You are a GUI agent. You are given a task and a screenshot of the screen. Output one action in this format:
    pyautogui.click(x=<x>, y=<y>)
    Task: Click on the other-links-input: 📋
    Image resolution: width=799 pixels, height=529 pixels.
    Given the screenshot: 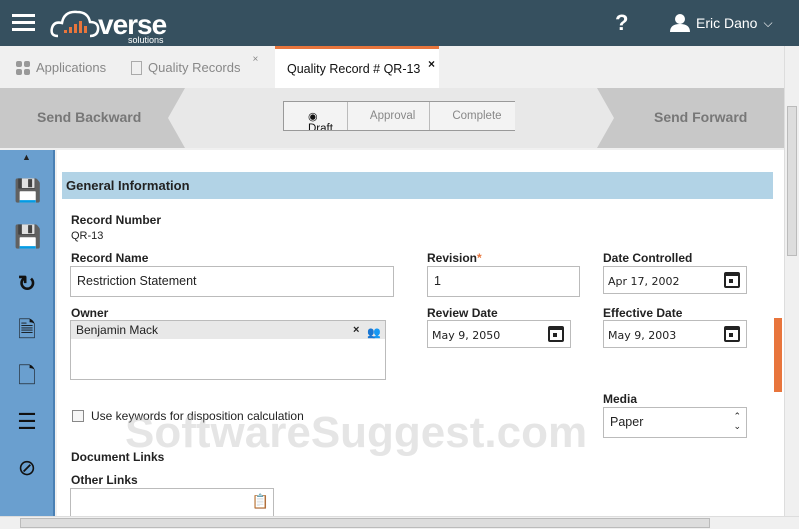 What is the action you would take?
    pyautogui.click(x=172, y=502)
    